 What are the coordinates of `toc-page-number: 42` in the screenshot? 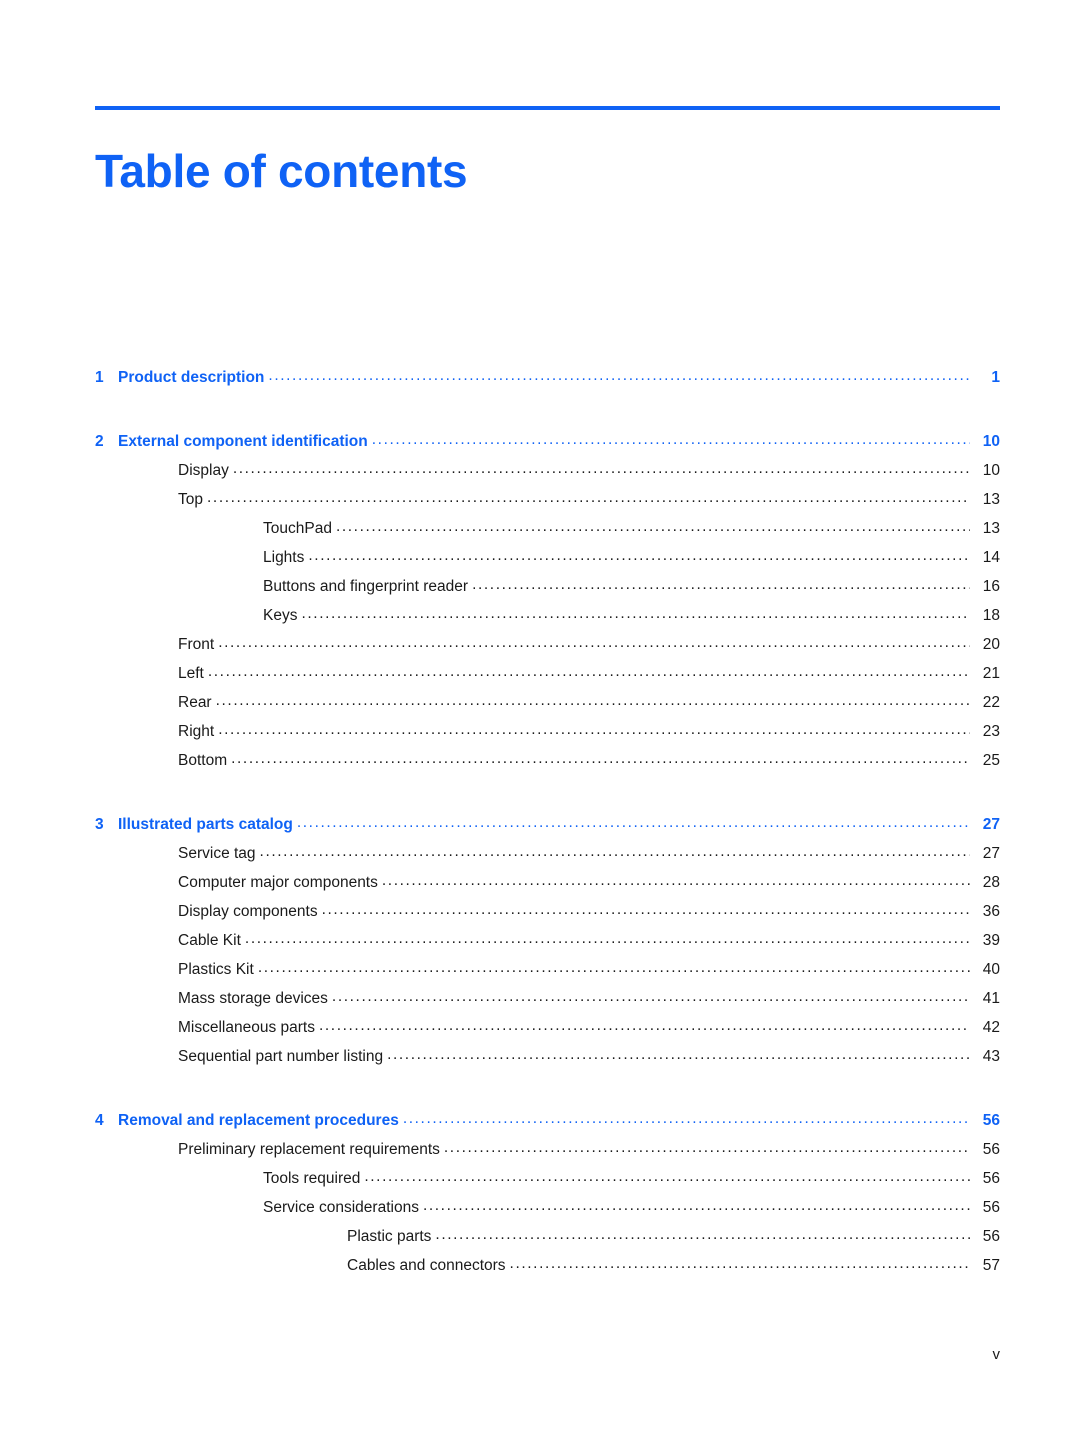 It's located at (991, 1027).